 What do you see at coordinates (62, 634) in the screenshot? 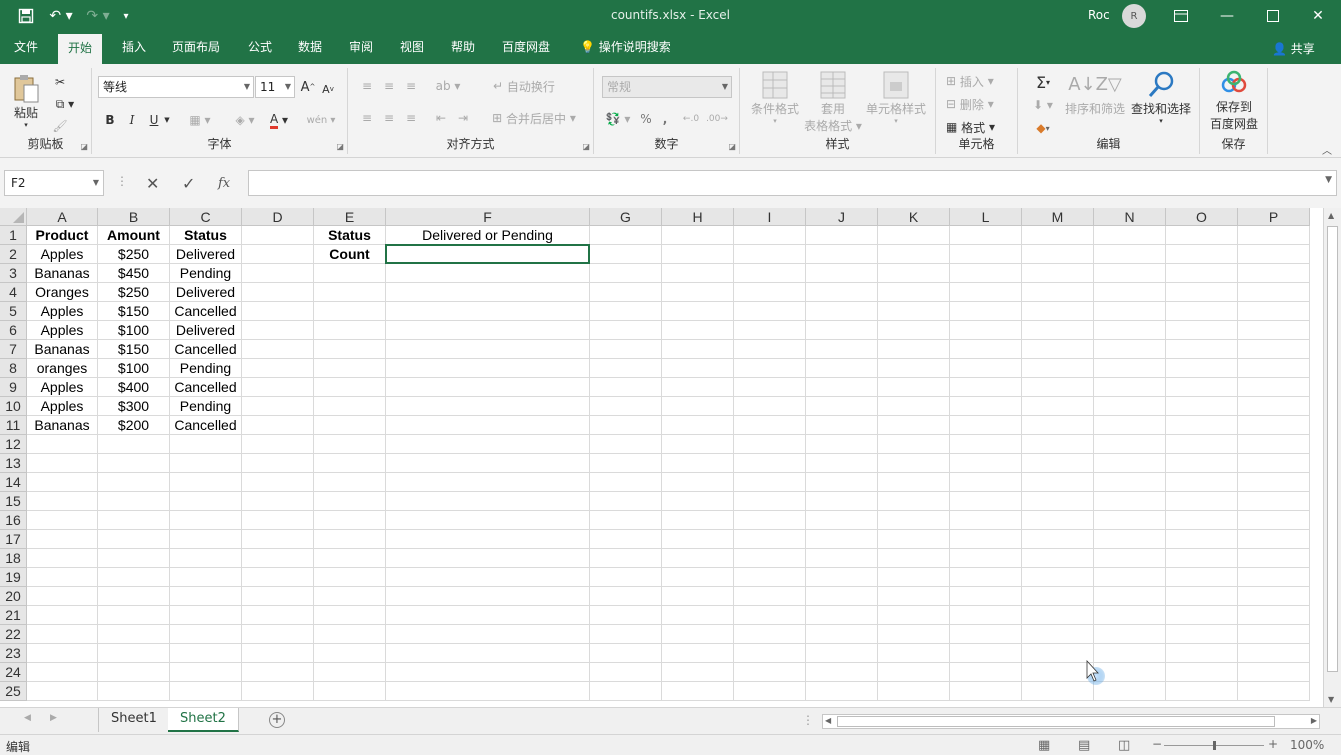
I see `cell-A22` at bounding box center [62, 634].